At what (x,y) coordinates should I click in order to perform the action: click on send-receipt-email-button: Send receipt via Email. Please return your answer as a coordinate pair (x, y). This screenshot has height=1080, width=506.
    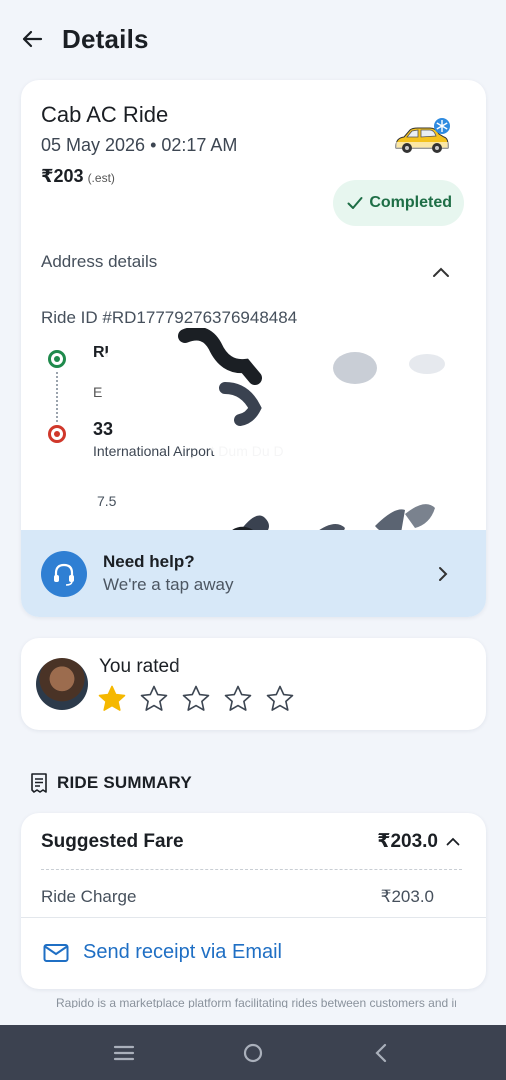
    Looking at the image, I should click on (162, 952).